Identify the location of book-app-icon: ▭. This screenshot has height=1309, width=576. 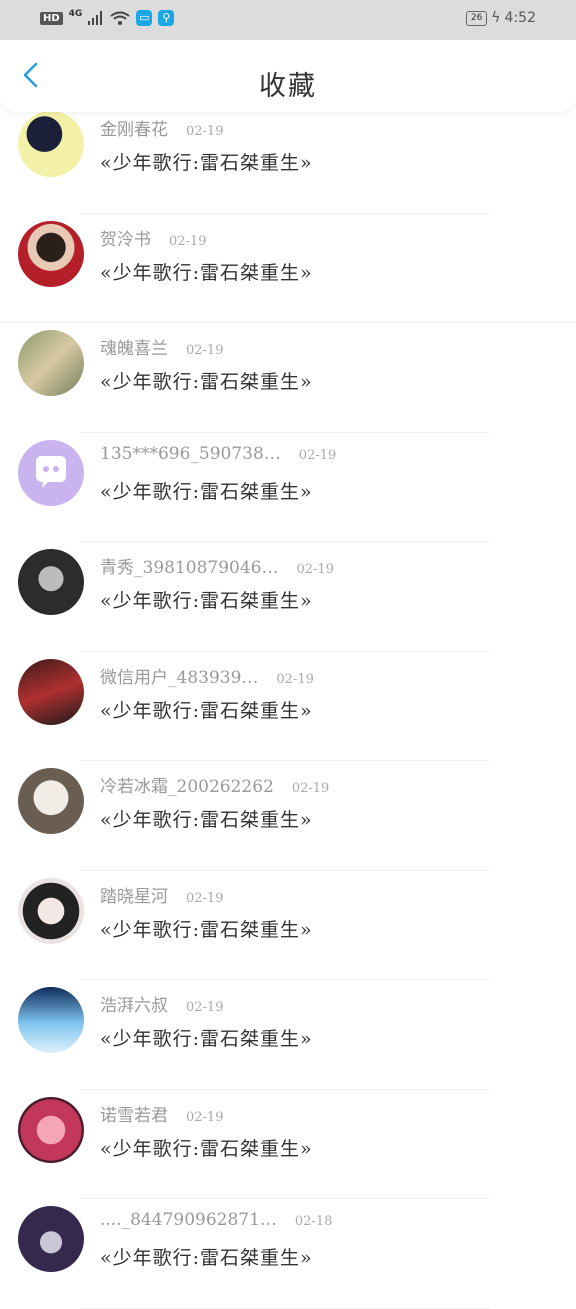
(144, 18).